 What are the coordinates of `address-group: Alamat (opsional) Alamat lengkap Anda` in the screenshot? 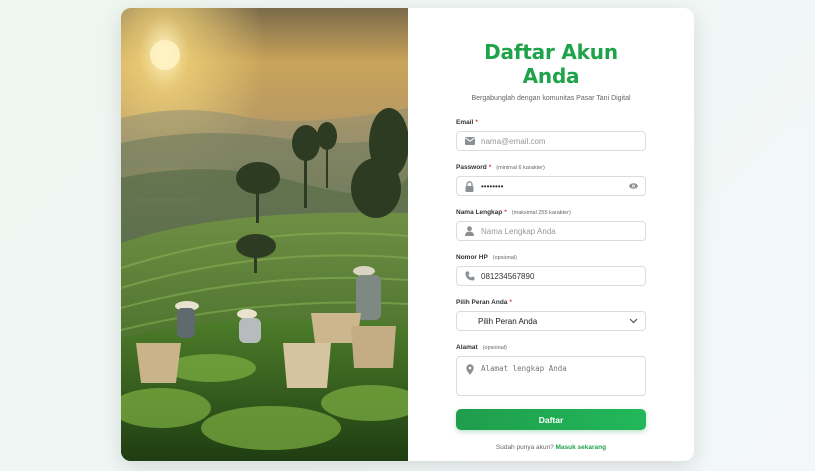 It's located at (551, 370).